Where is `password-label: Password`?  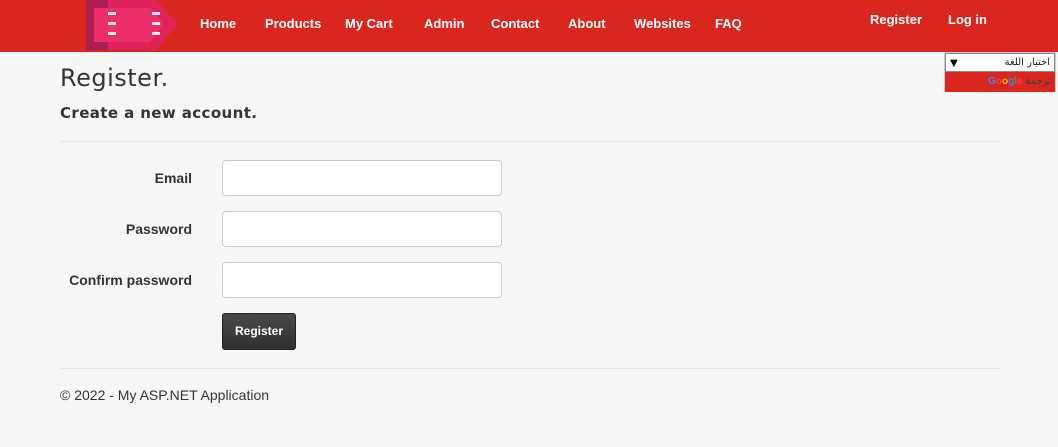 password-label: Password is located at coordinates (158, 229).